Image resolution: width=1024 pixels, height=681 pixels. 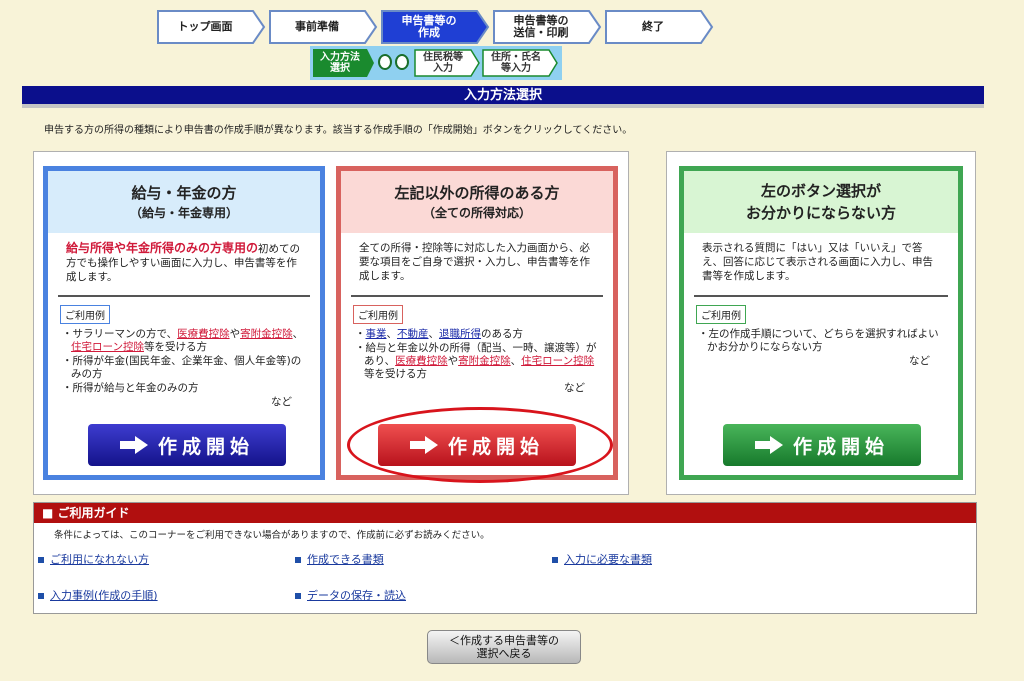 What do you see at coordinates (476, 213) in the screenshot?
I see `card-subtitle: （全ての所得対応）` at bounding box center [476, 213].